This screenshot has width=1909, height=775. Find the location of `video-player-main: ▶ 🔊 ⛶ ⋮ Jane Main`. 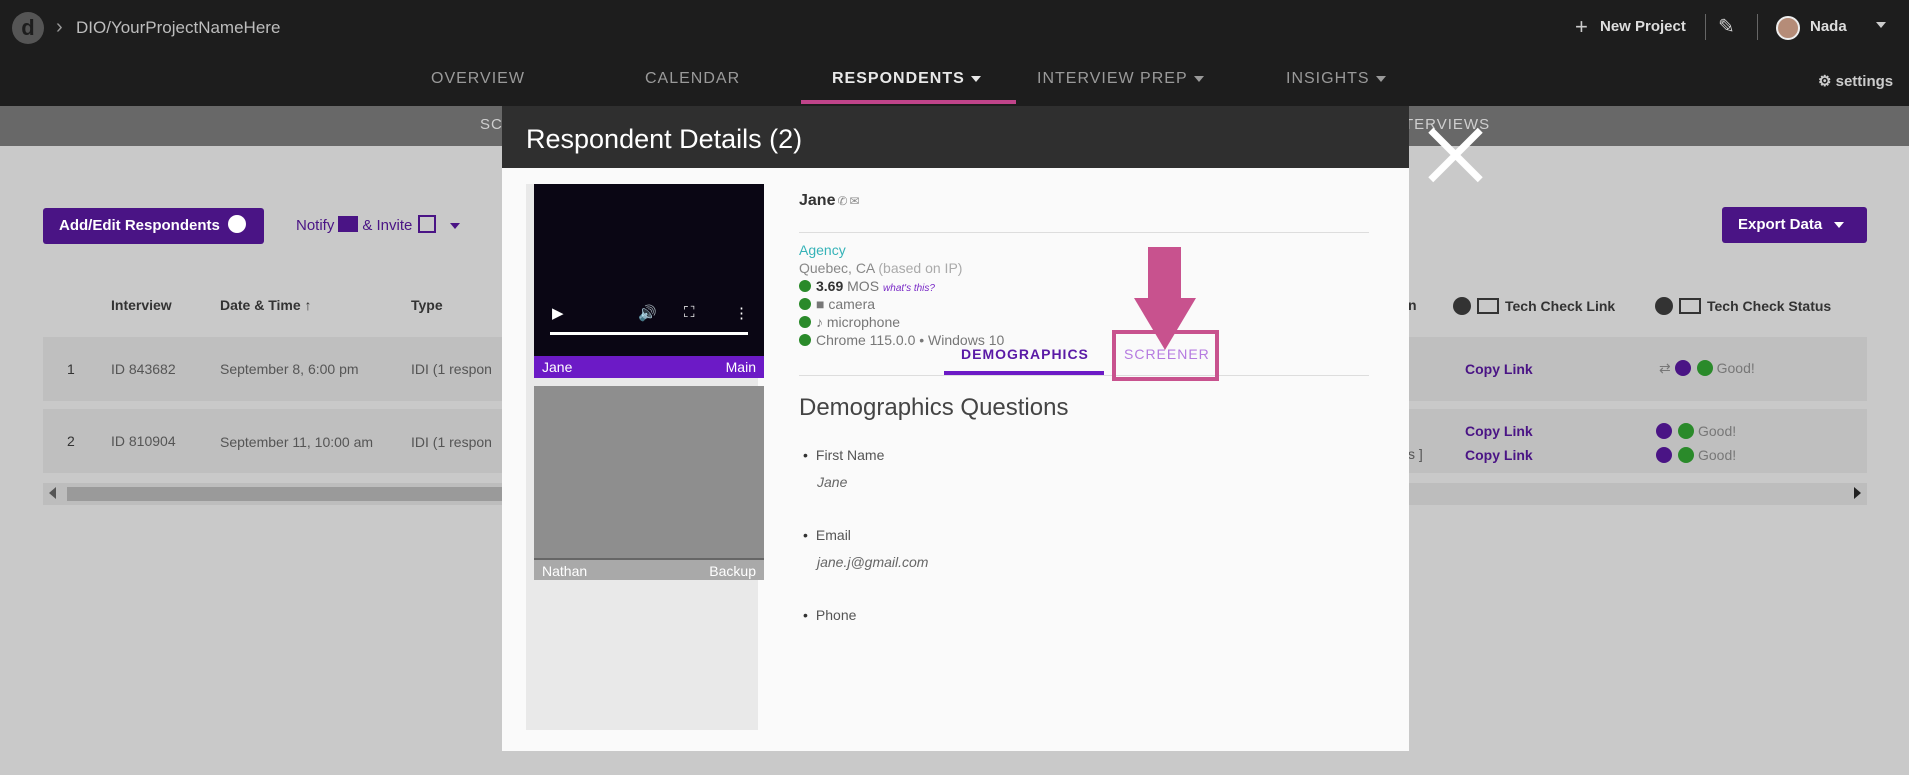

video-player-main: ▶ 🔊 ⛶ ⋮ Jane Main is located at coordinates (649, 281).